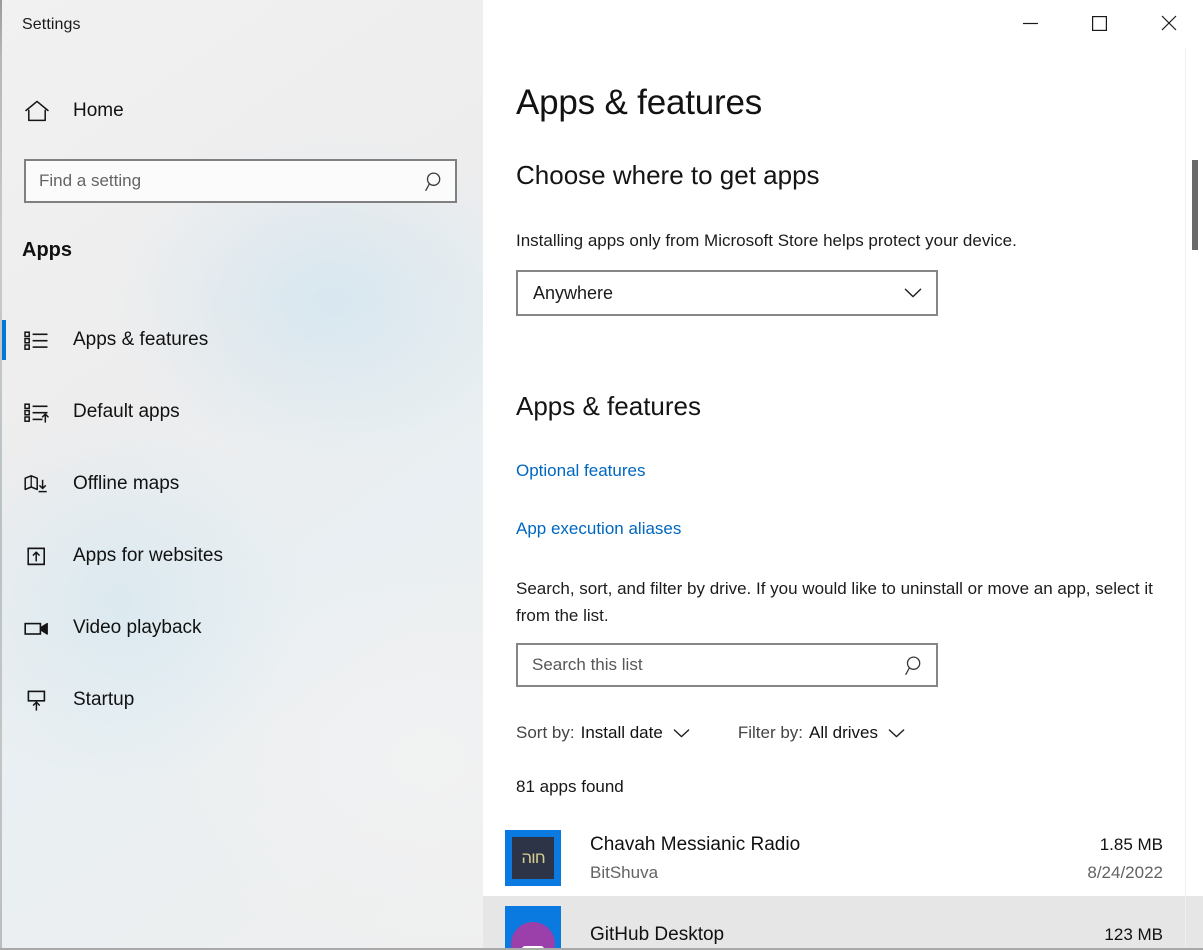 This screenshot has width=1203, height=950. Describe the element at coordinates (598, 529) in the screenshot. I see `app-execution-aliases-link: App execution aliases` at that location.